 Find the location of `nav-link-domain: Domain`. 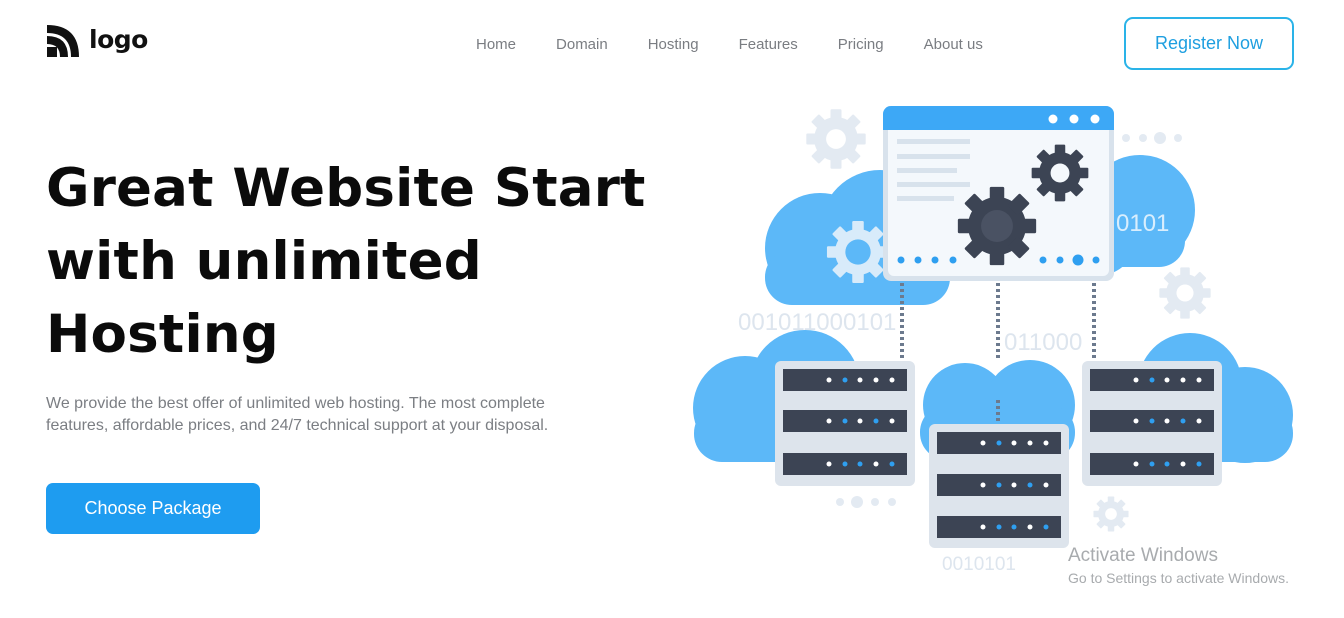

nav-link-domain: Domain is located at coordinates (582, 45).